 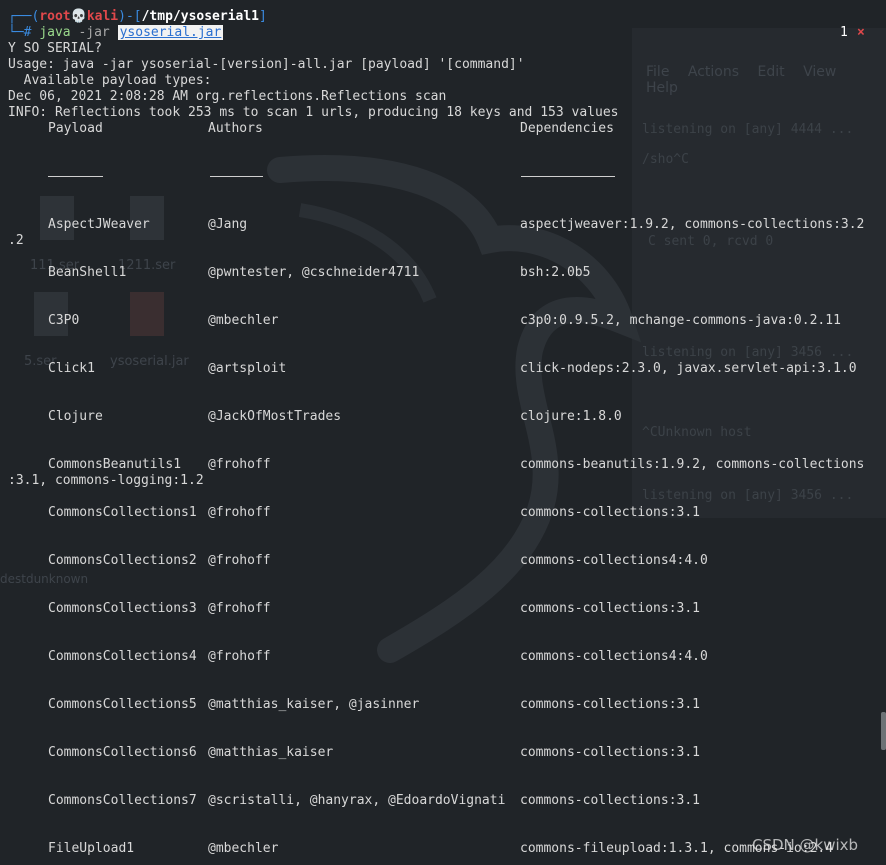 I want to click on scrollbar-thumb, so click(x=883, y=731).